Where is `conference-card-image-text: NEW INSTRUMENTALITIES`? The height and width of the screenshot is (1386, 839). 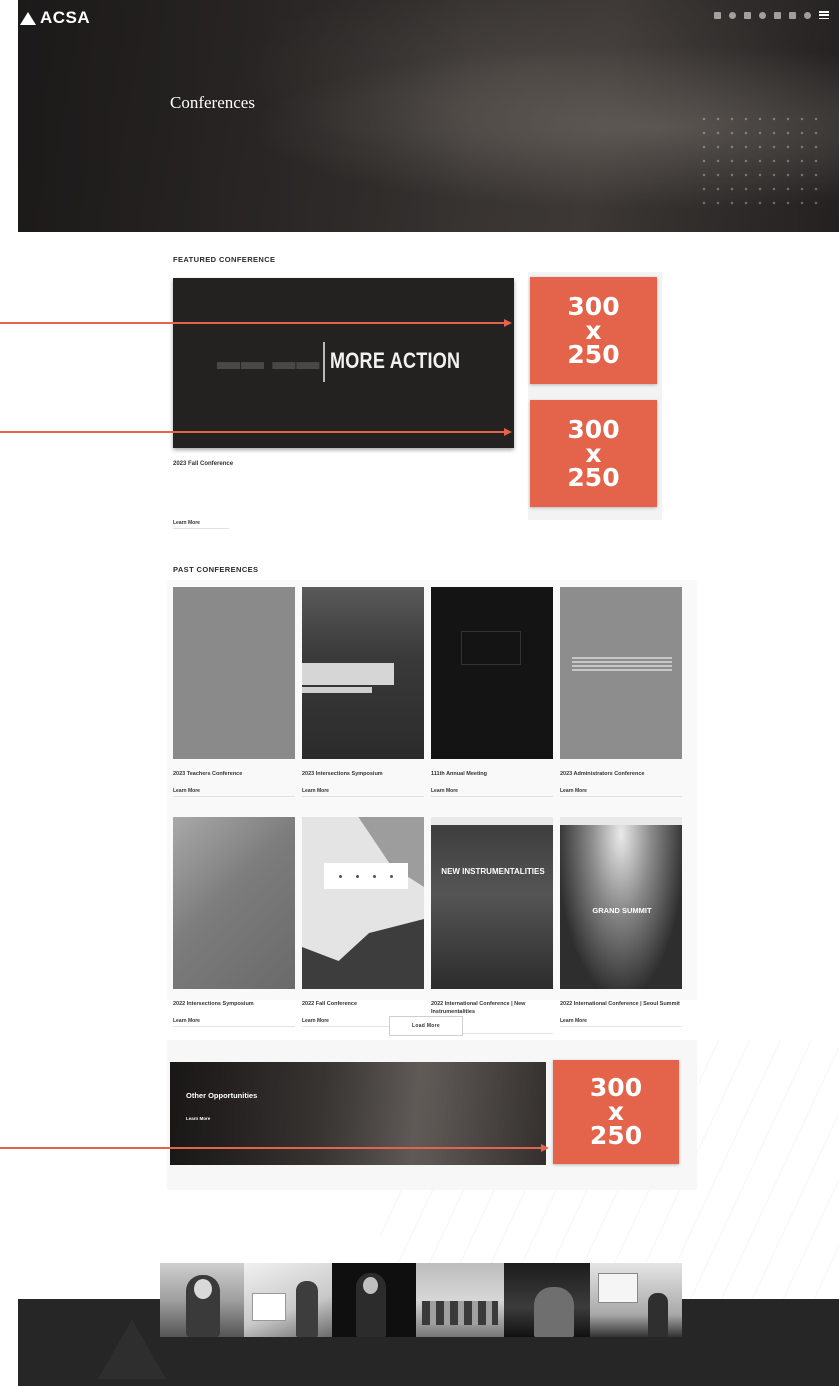 conference-card-image-text: NEW INSTRUMENTALITIES is located at coordinates (493, 871).